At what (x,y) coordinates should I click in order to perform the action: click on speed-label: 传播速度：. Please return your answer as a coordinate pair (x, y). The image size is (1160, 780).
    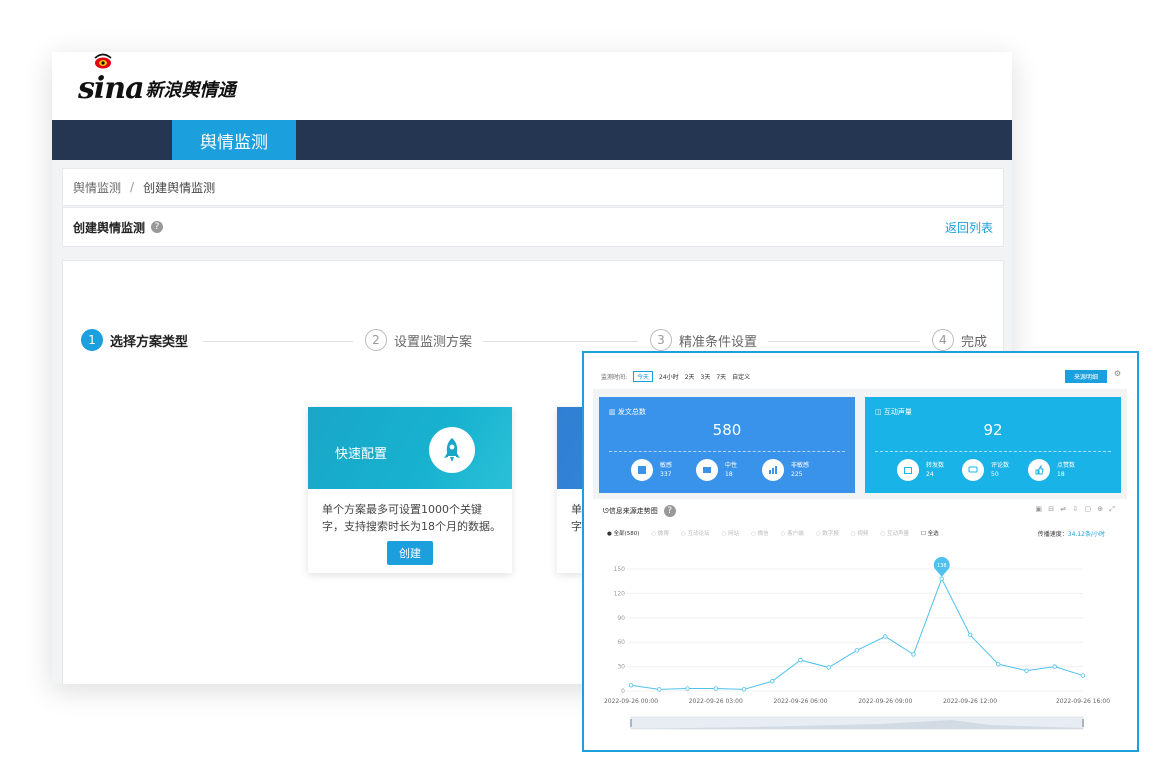
    Looking at the image, I should click on (1052, 534).